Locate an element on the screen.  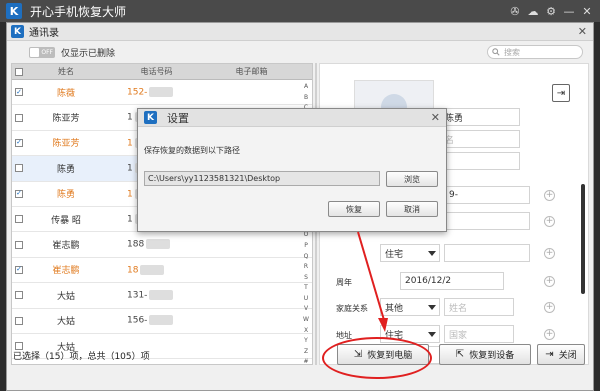
restore-computer-icon: ⇲ is located at coordinates (358, 354).